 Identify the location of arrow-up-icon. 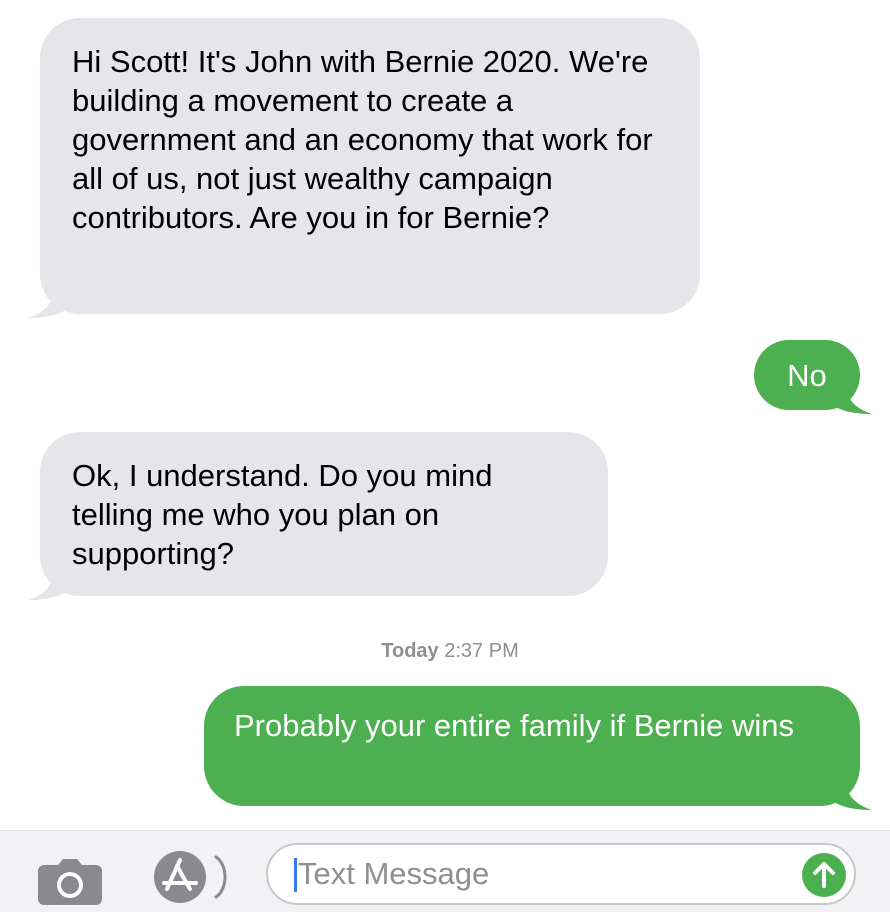
(824, 875).